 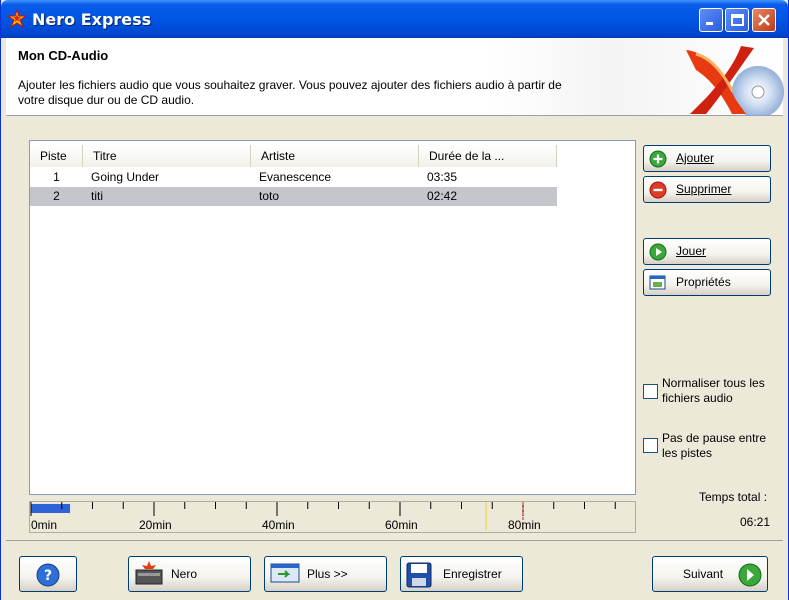 What do you see at coordinates (711, 20) in the screenshot?
I see `minimize-button` at bounding box center [711, 20].